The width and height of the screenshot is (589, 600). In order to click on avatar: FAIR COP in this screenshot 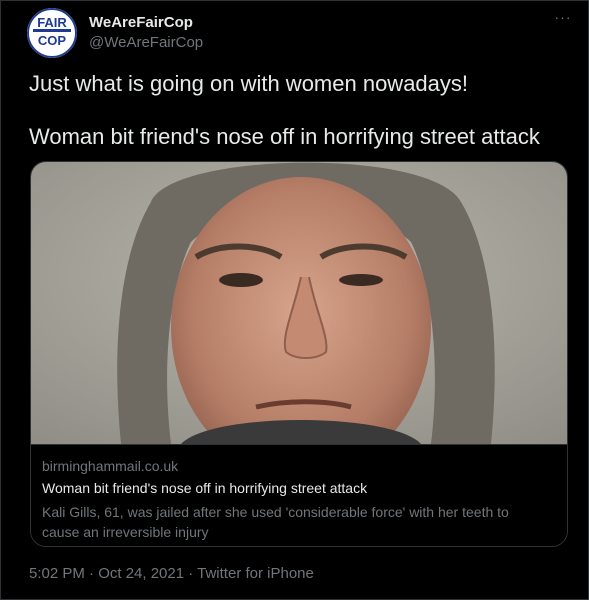, I will do `click(52, 33)`.